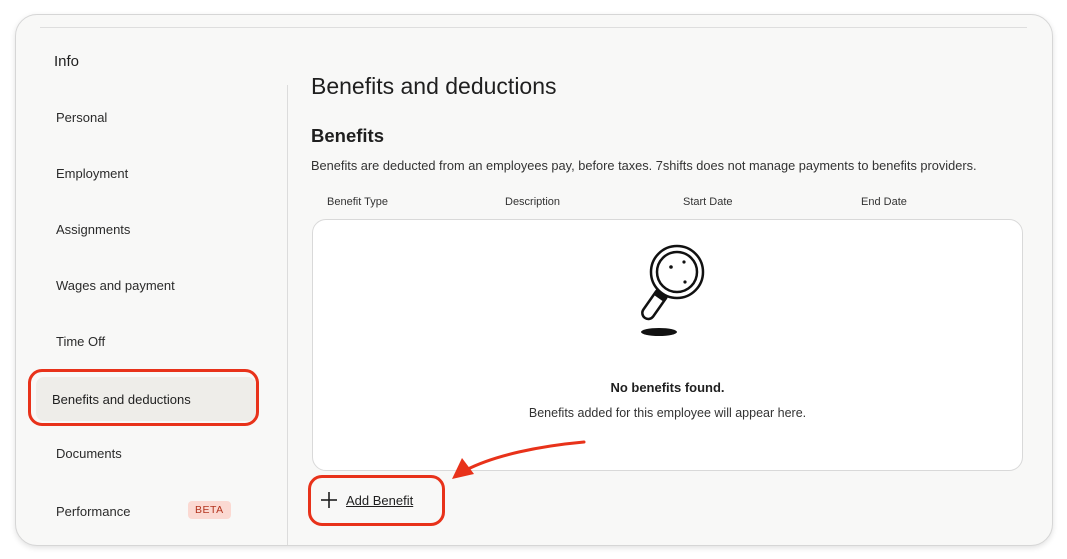  I want to click on sidebar-title: Info, so click(67, 61).